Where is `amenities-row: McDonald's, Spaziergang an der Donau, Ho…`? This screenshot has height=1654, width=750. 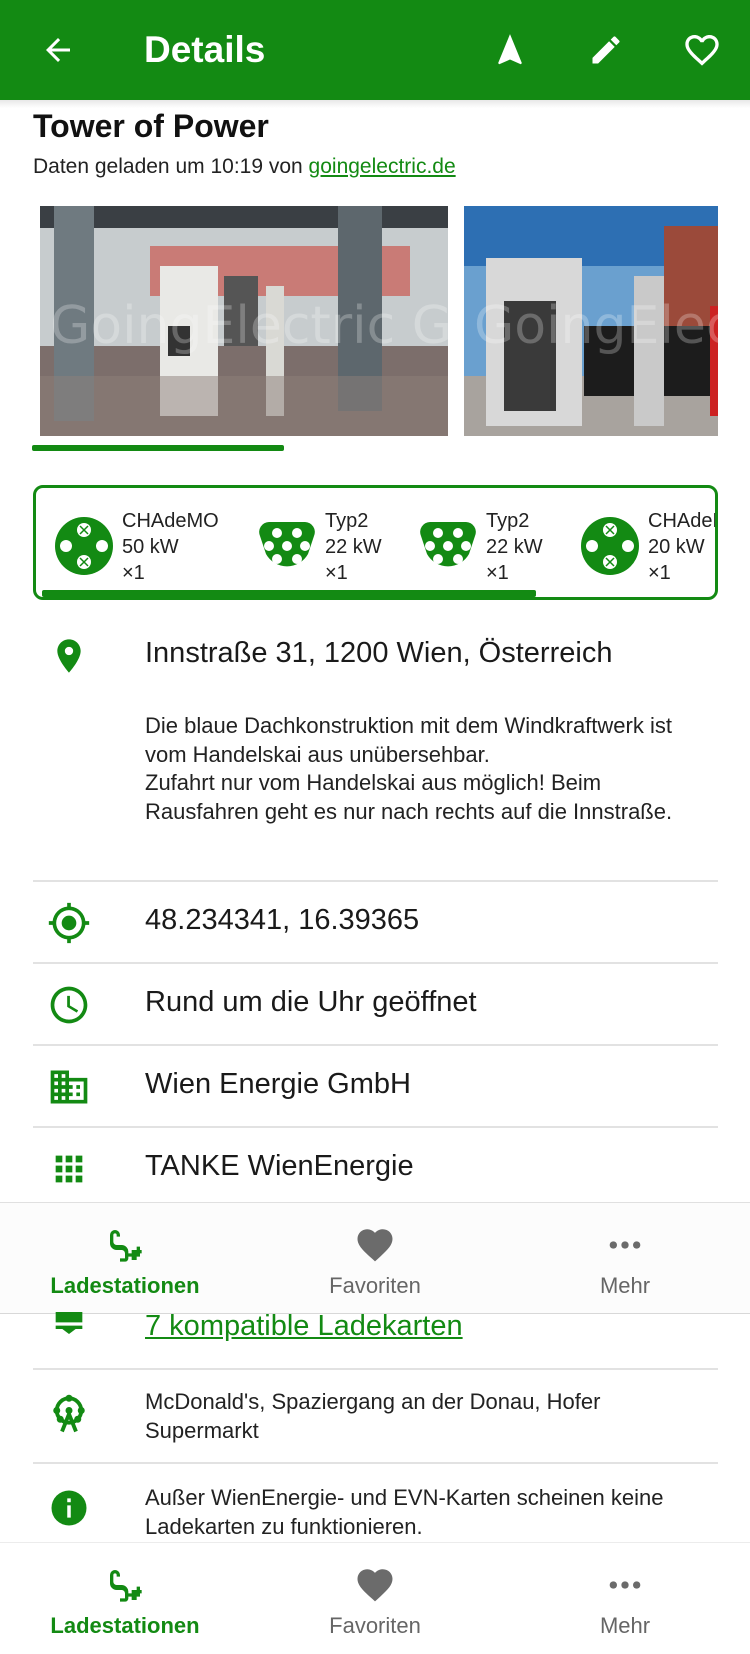
amenities-row: McDonald's, Spaziergang an der Donau, Ho… is located at coordinates (375, 1417).